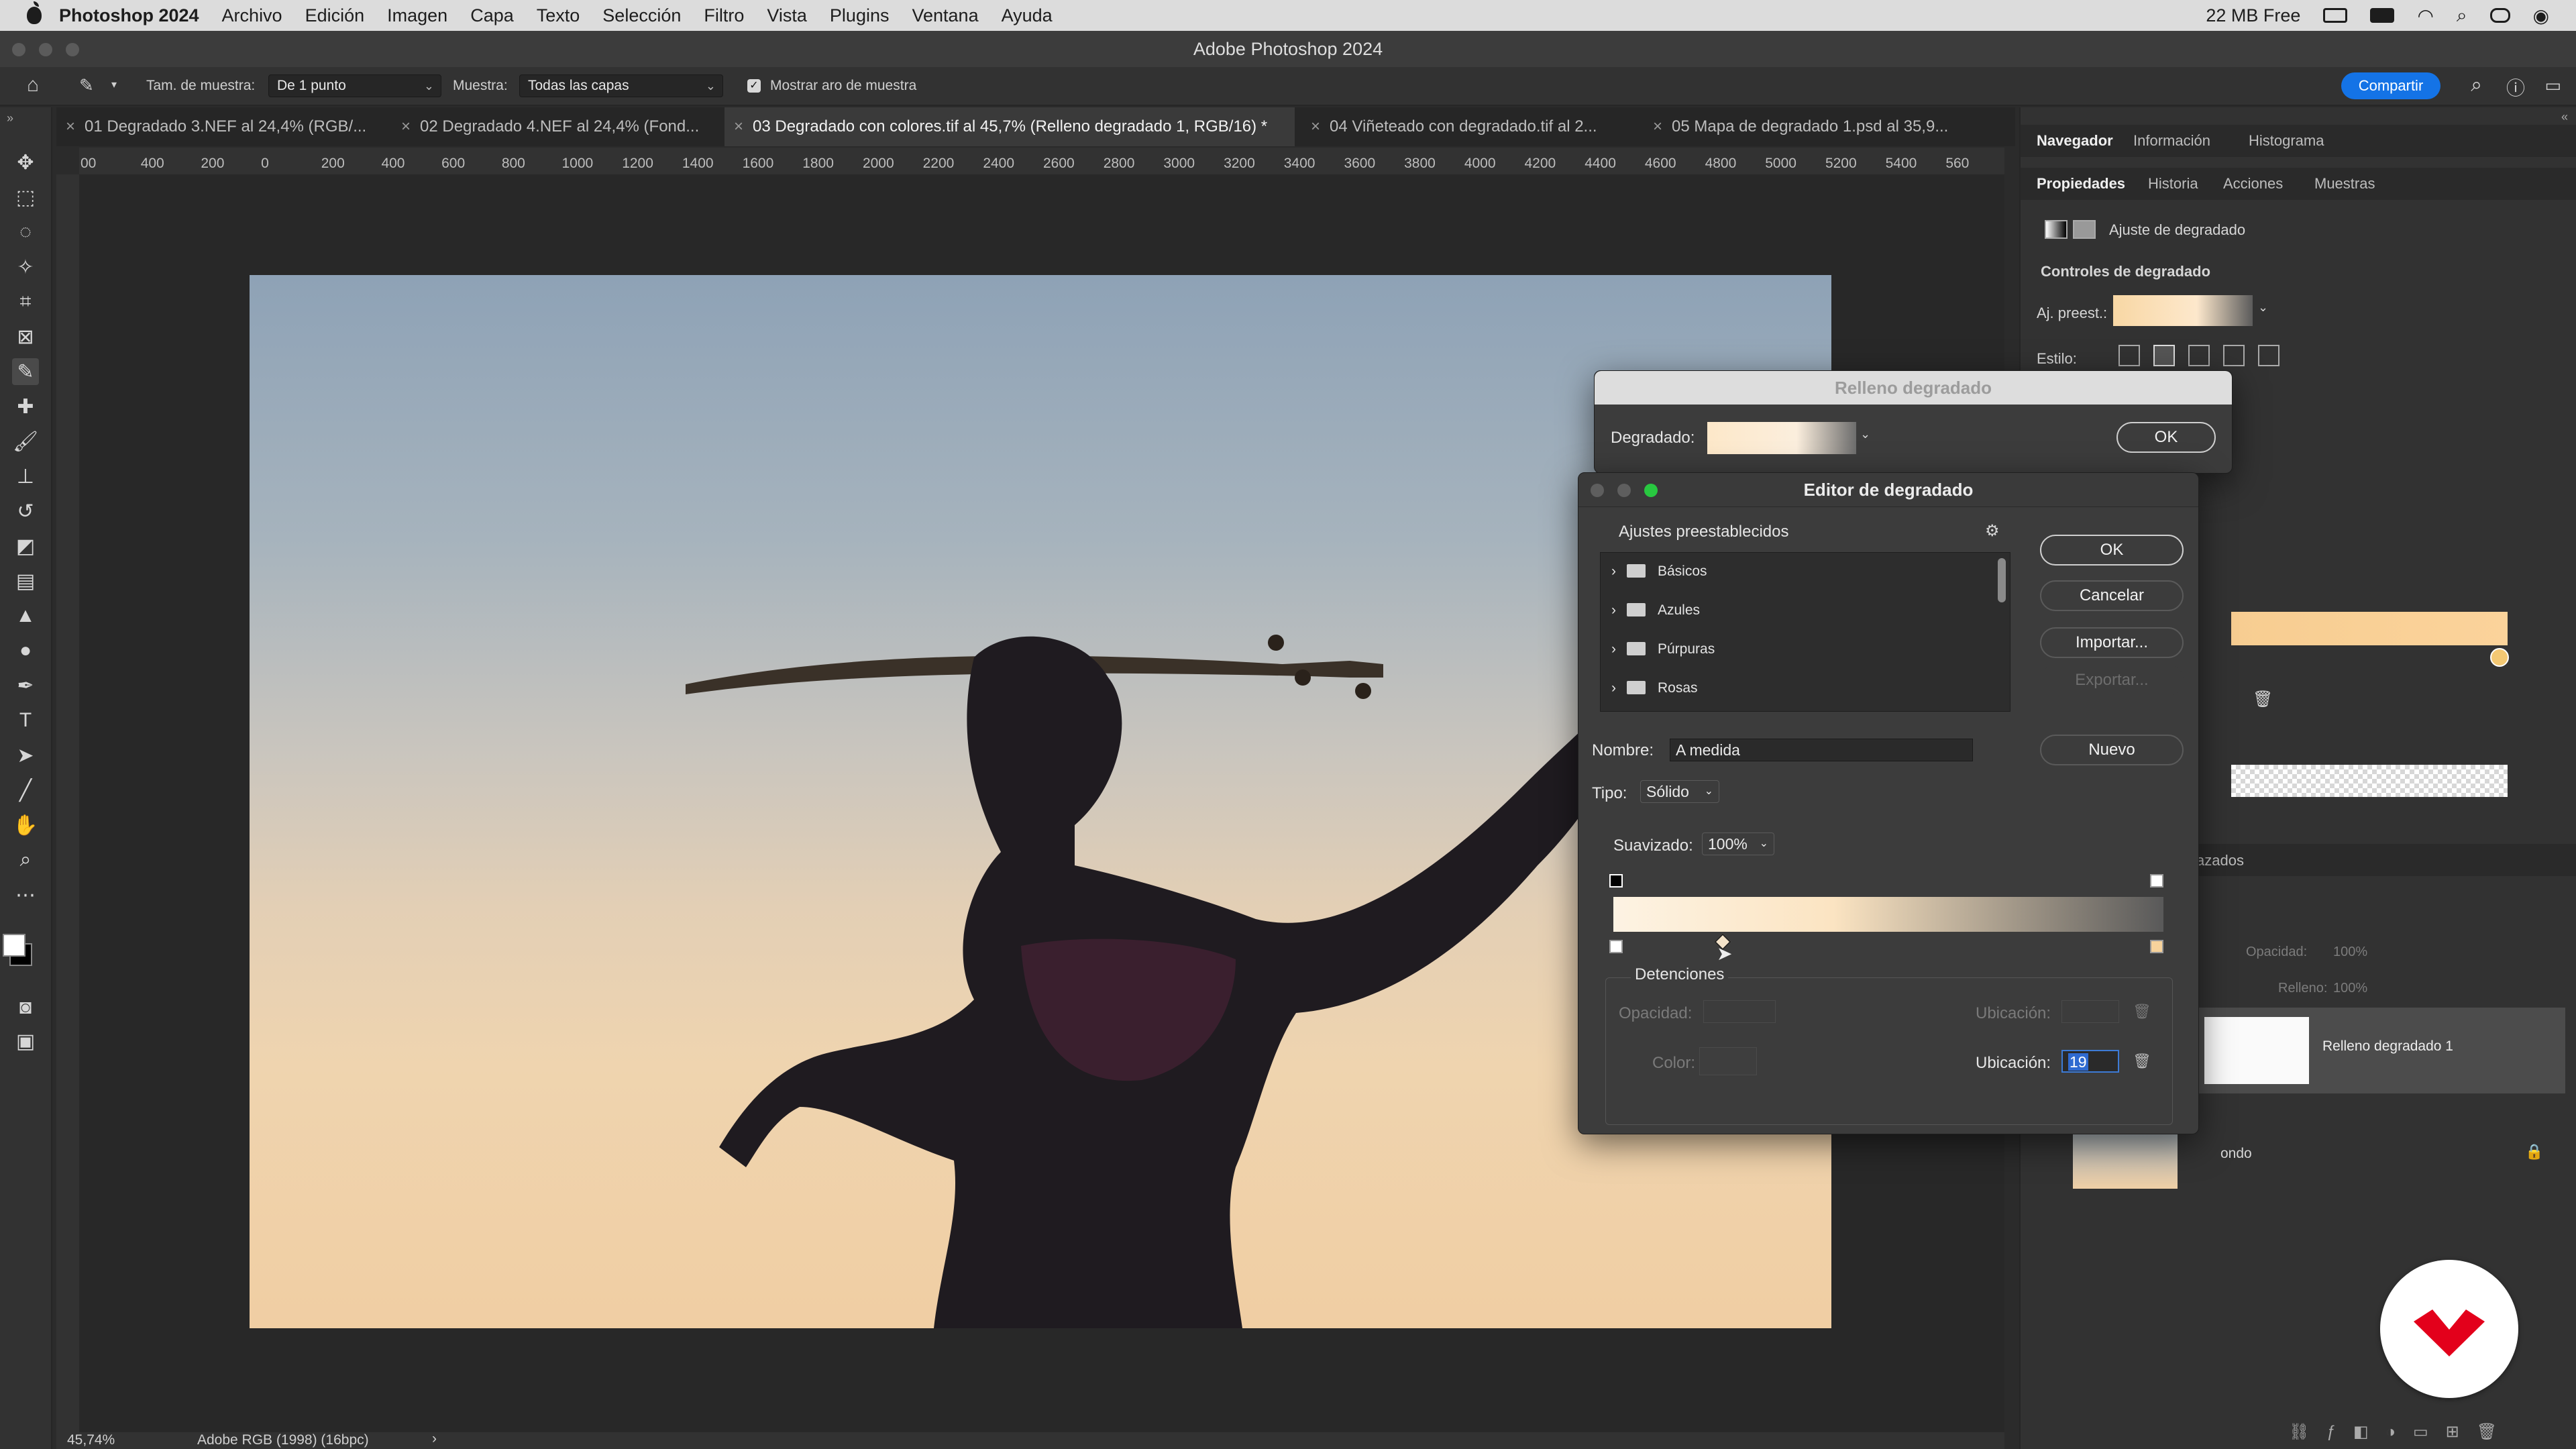 Image resolution: width=2576 pixels, height=1449 pixels. I want to click on layer-mask-icon, so click(2084, 229).